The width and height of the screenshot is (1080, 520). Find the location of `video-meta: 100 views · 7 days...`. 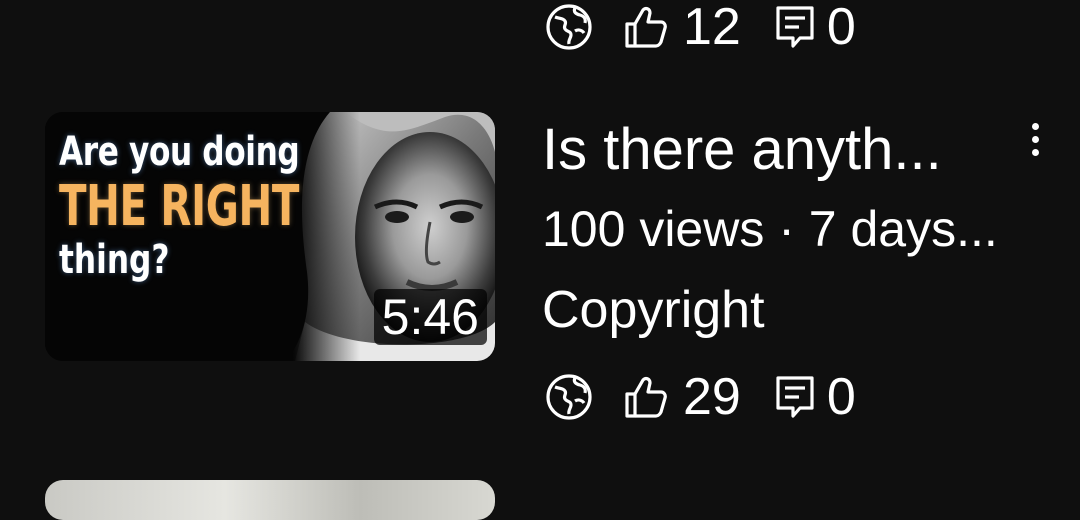

video-meta: 100 views · 7 days... is located at coordinates (770, 229).